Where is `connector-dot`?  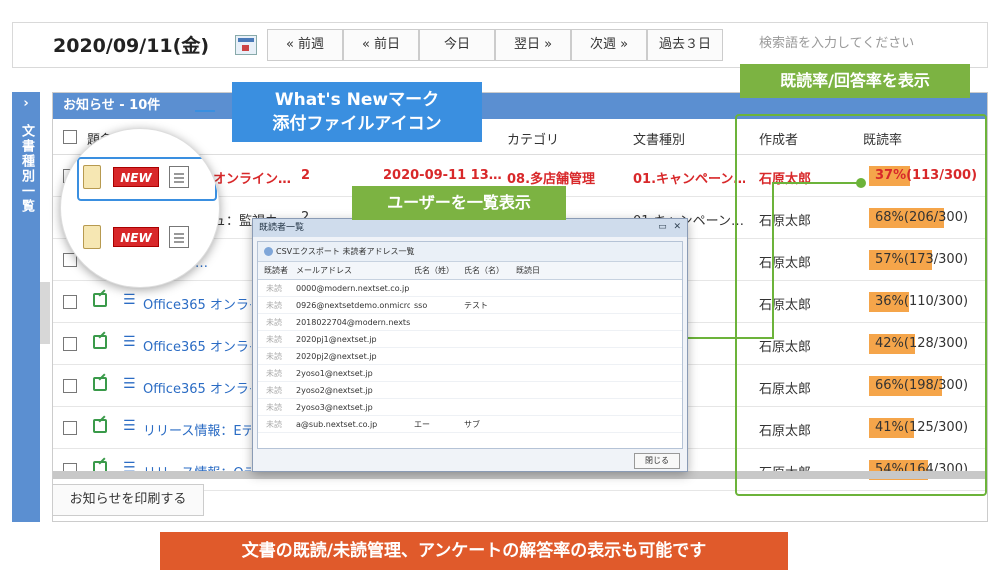
connector-dot is located at coordinates (861, 183).